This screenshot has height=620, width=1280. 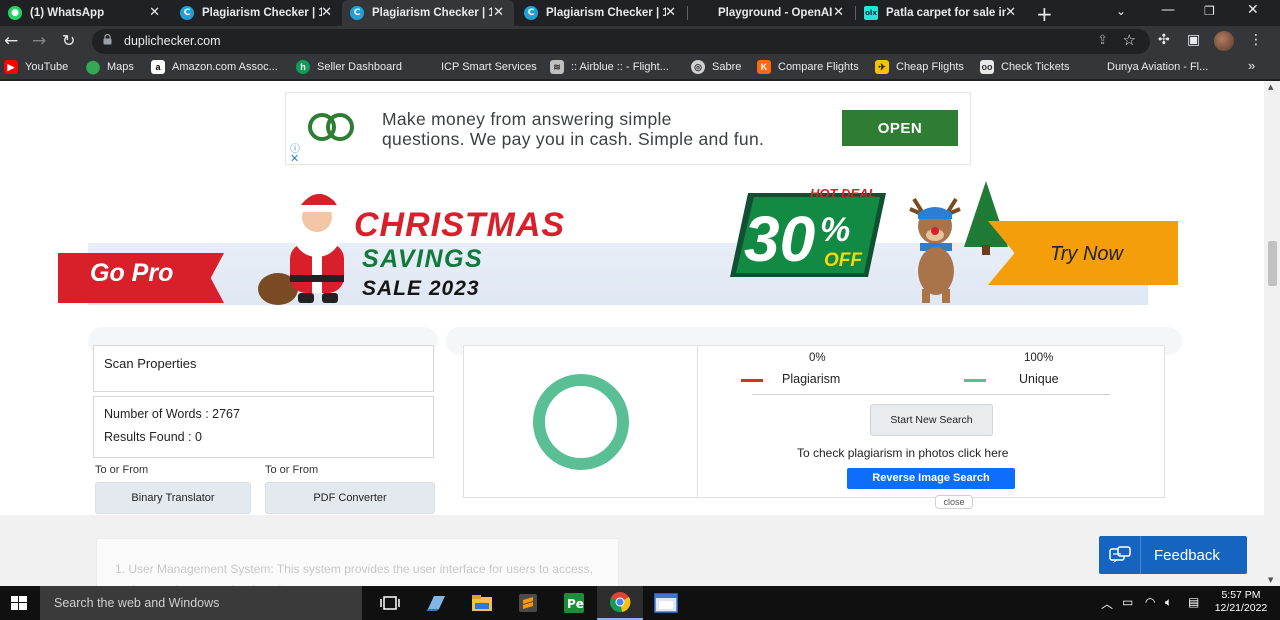 I want to click on edge-legacy-icon, so click(x=436, y=603).